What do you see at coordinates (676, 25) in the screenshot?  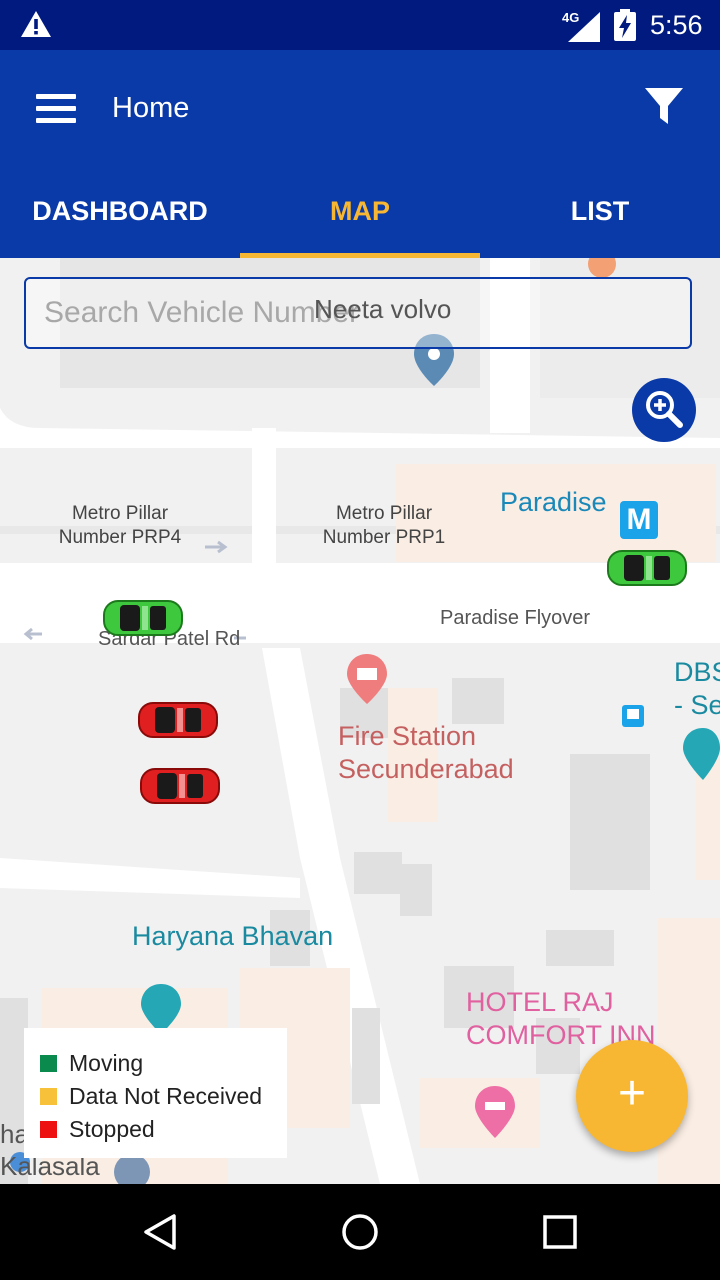 I see `clock: 5:56` at bounding box center [676, 25].